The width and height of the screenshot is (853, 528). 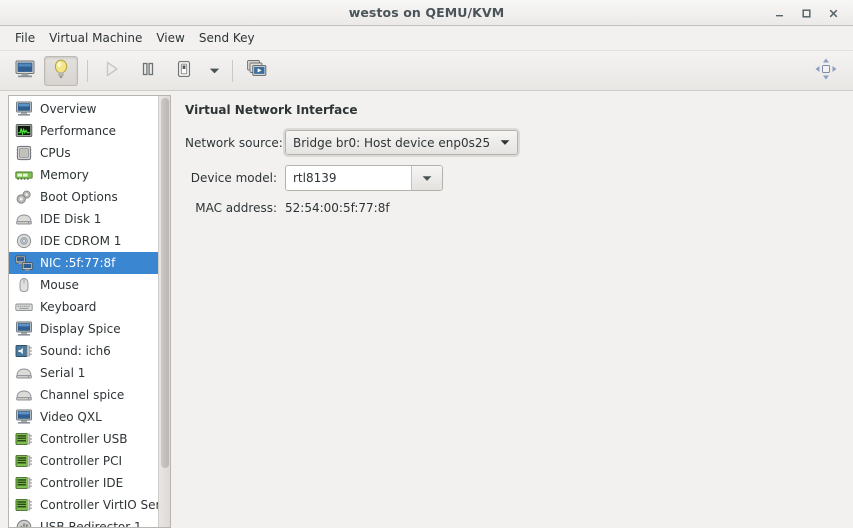 I want to click on sidebar-item-keyboard: Keyboard, so click(x=89, y=307).